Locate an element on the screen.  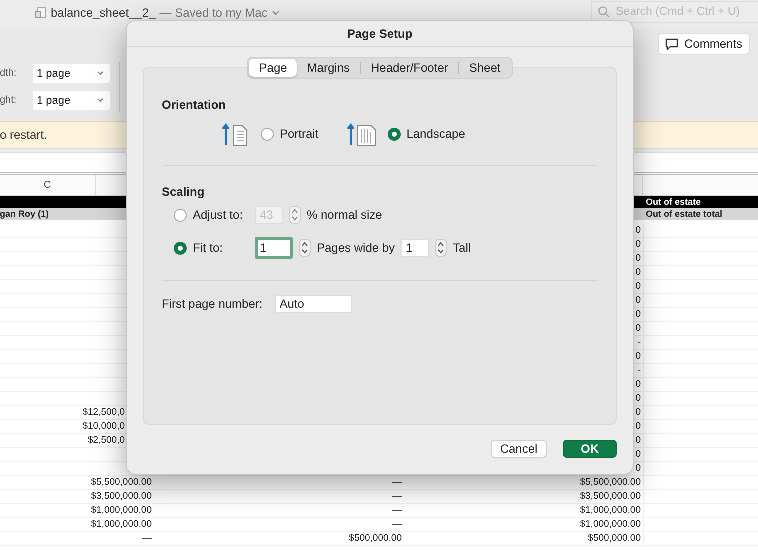
tab: Margins is located at coordinates (328, 68).